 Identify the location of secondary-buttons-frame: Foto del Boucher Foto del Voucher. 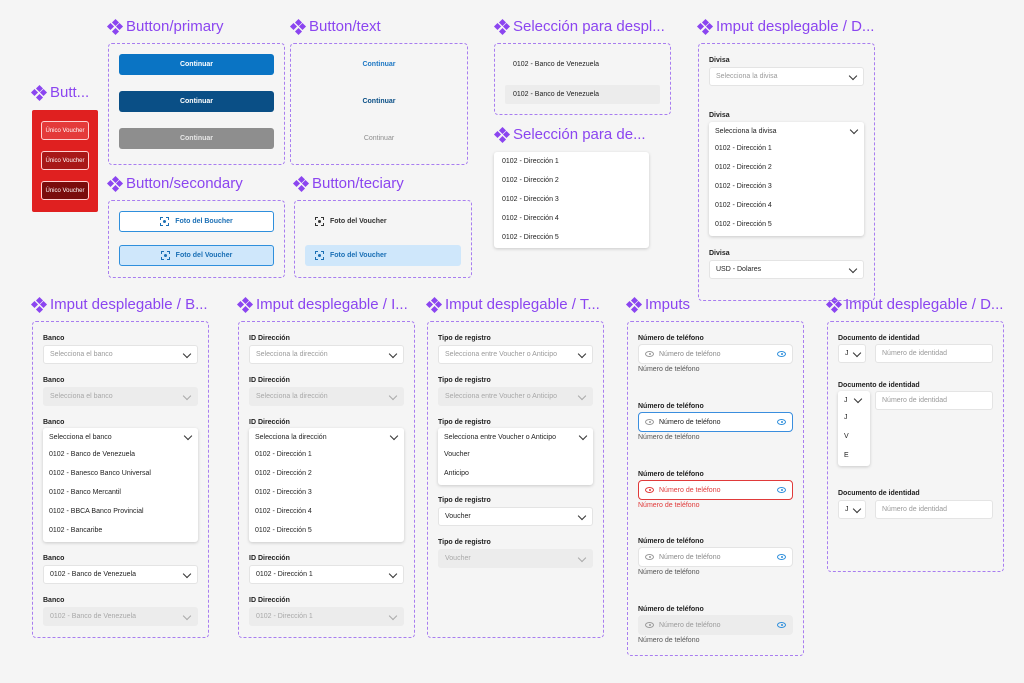
(196, 239).